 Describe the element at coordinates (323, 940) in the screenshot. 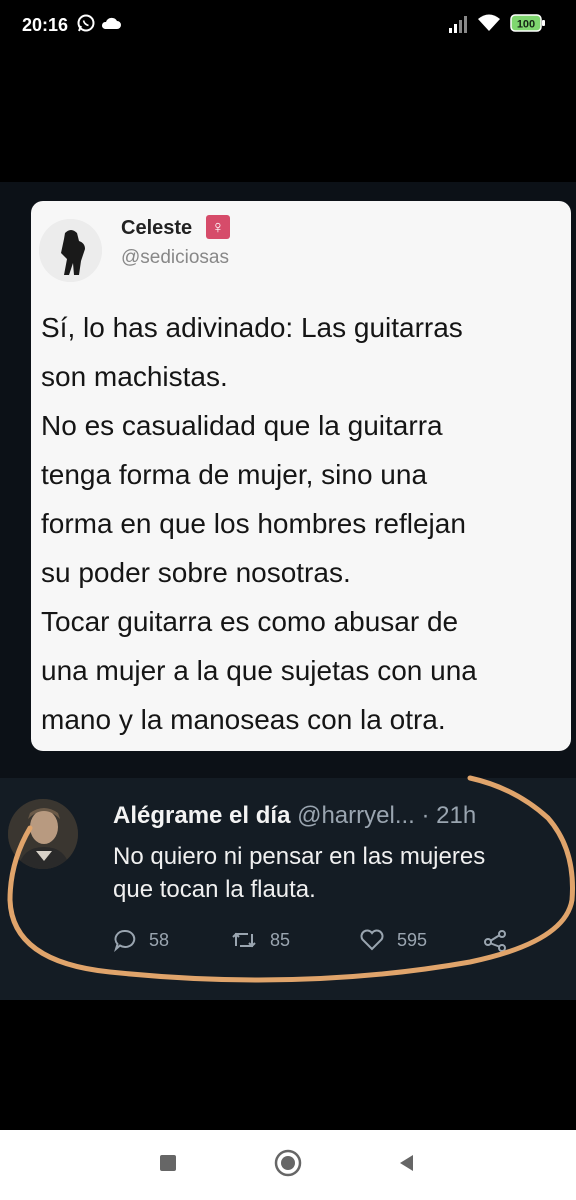

I see `tweet-actions: 58 85 595` at that location.